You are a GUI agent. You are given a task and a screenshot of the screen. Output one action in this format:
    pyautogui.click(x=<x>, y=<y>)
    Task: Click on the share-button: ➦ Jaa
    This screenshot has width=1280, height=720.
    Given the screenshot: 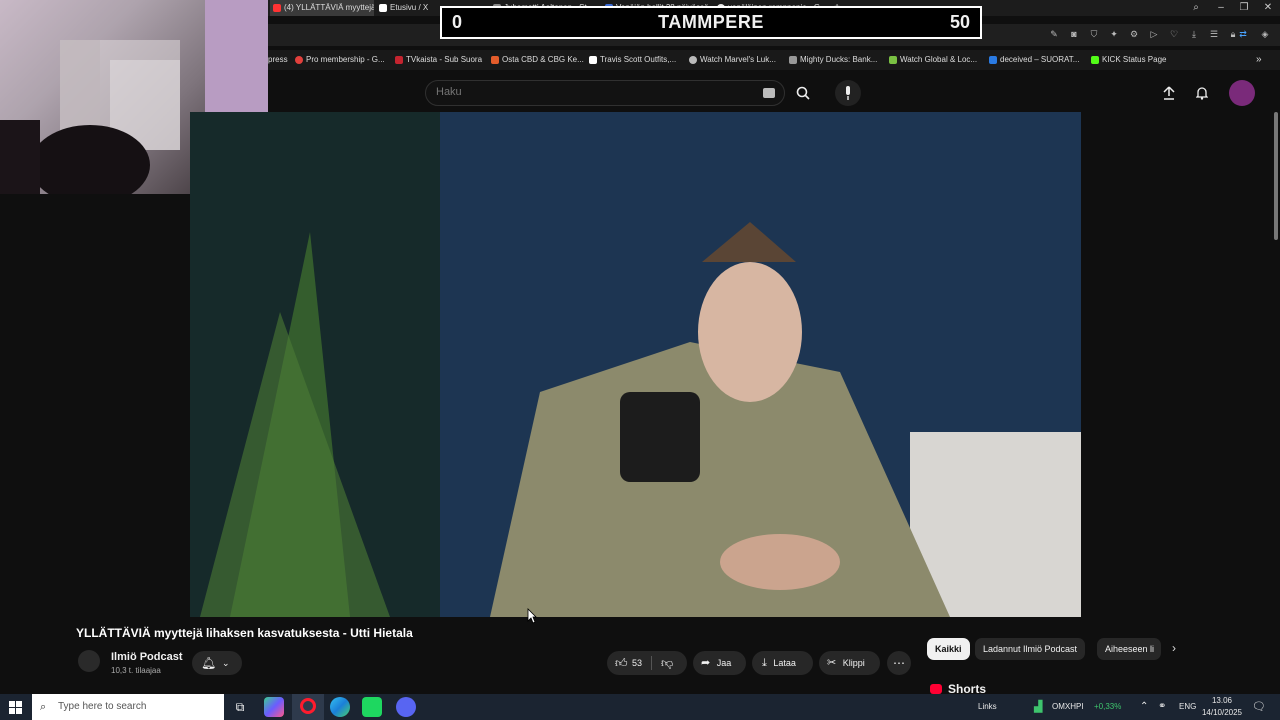 What is the action you would take?
    pyautogui.click(x=719, y=663)
    